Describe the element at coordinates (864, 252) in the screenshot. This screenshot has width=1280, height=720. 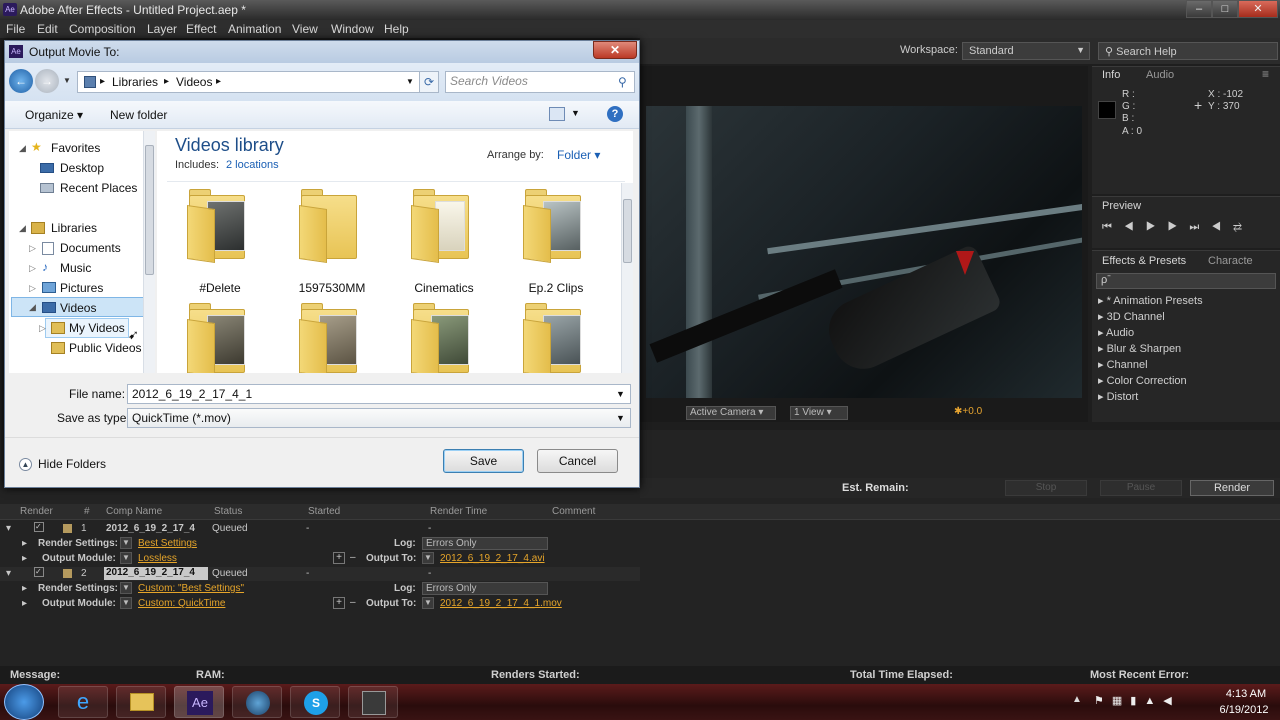
I see `composition-frame` at that location.